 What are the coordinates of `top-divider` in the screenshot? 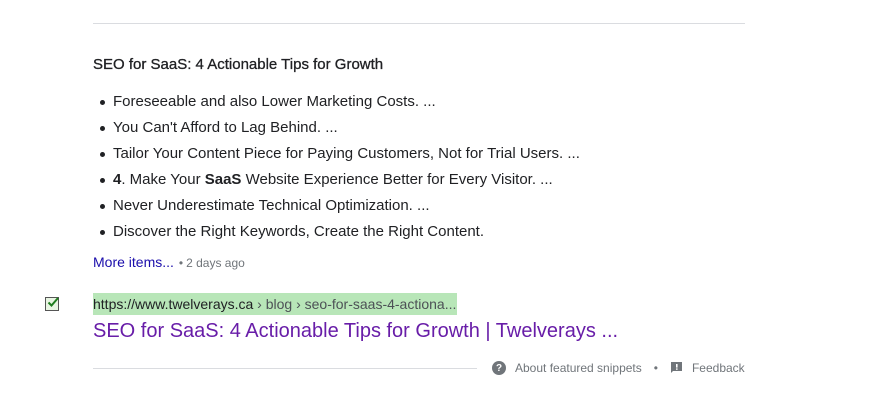 It's located at (419, 23).